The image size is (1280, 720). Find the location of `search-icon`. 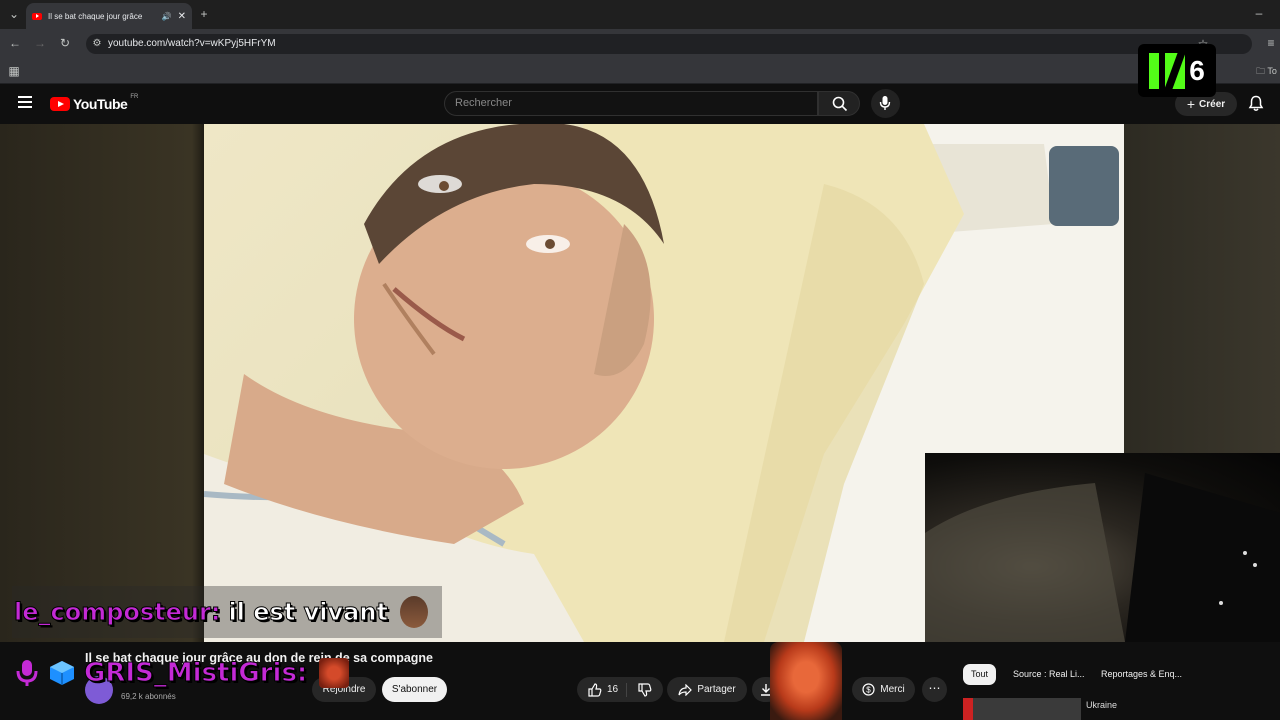

search-icon is located at coordinates (840, 104).